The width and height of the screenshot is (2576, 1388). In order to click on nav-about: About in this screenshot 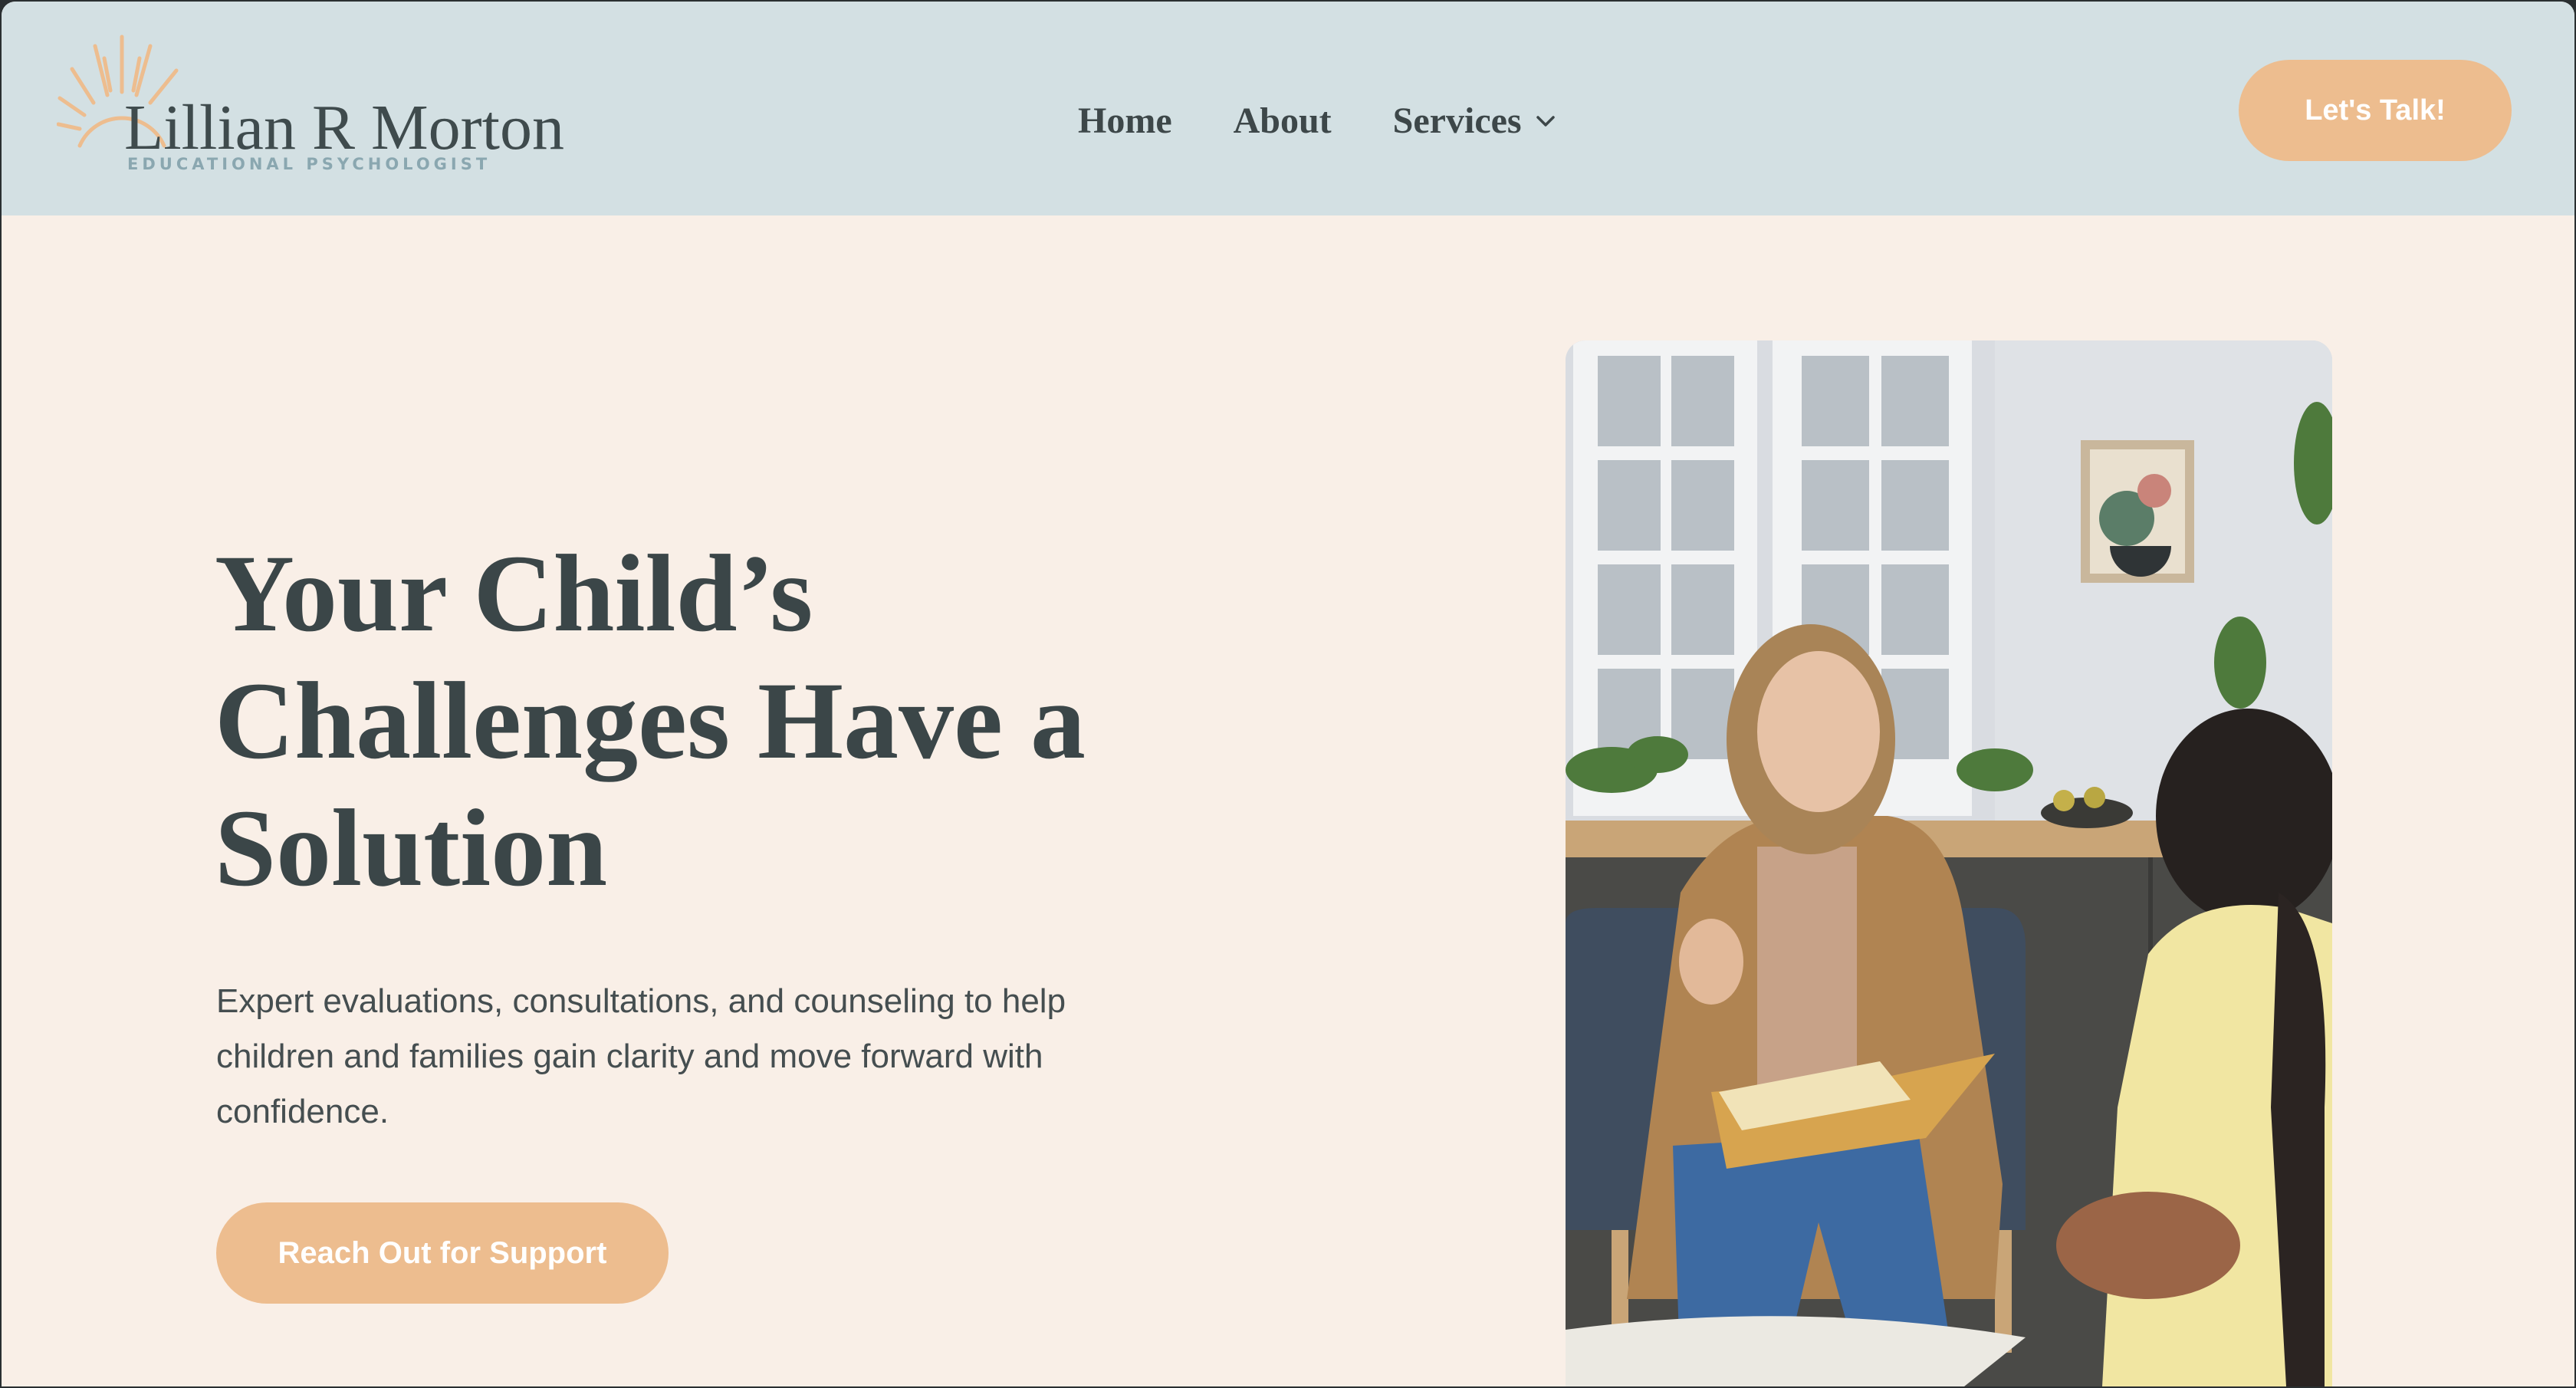, I will do `click(1283, 121)`.